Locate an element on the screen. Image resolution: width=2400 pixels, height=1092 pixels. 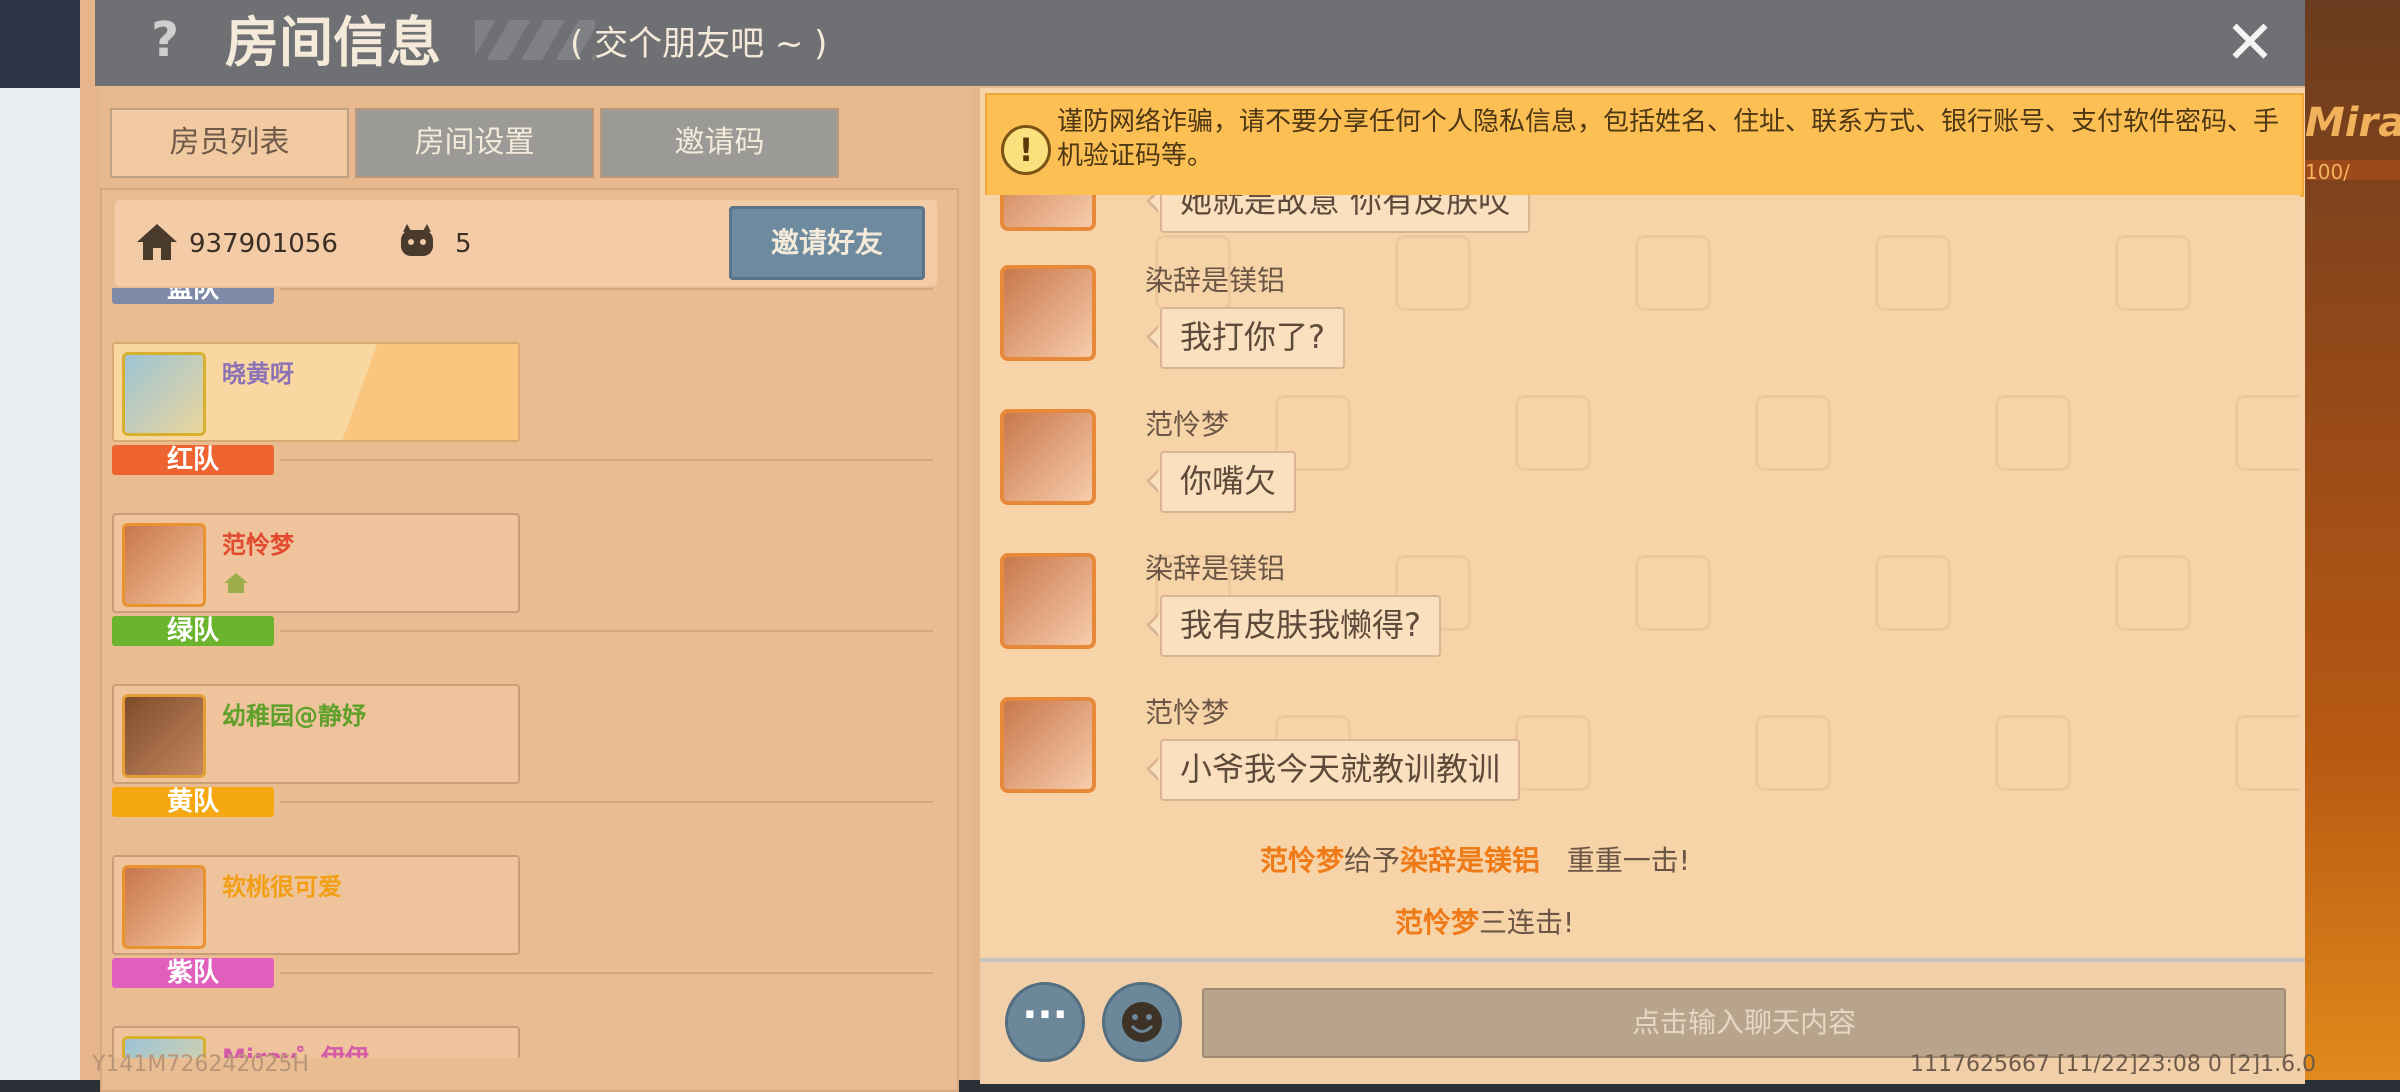
home-icon is located at coordinates (157, 242).